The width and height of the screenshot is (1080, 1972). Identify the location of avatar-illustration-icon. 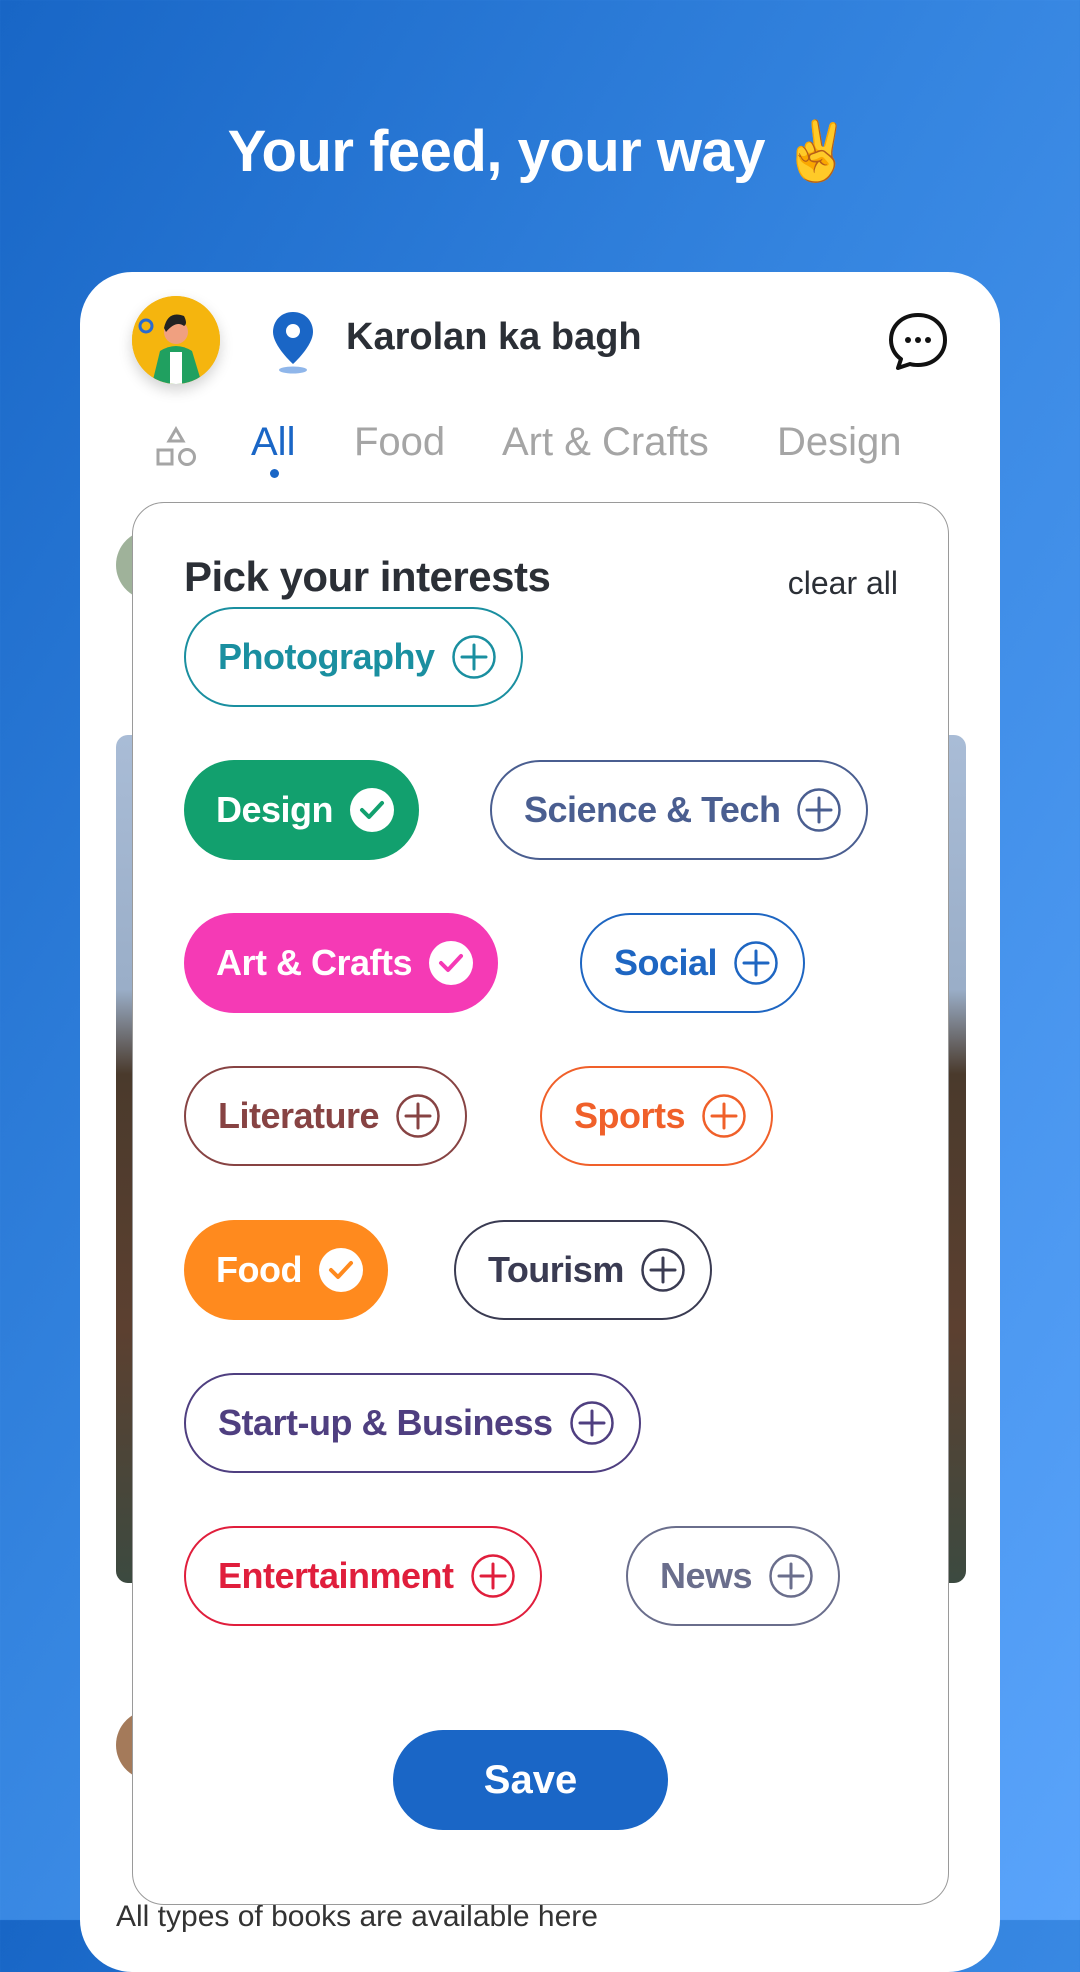
(176, 340).